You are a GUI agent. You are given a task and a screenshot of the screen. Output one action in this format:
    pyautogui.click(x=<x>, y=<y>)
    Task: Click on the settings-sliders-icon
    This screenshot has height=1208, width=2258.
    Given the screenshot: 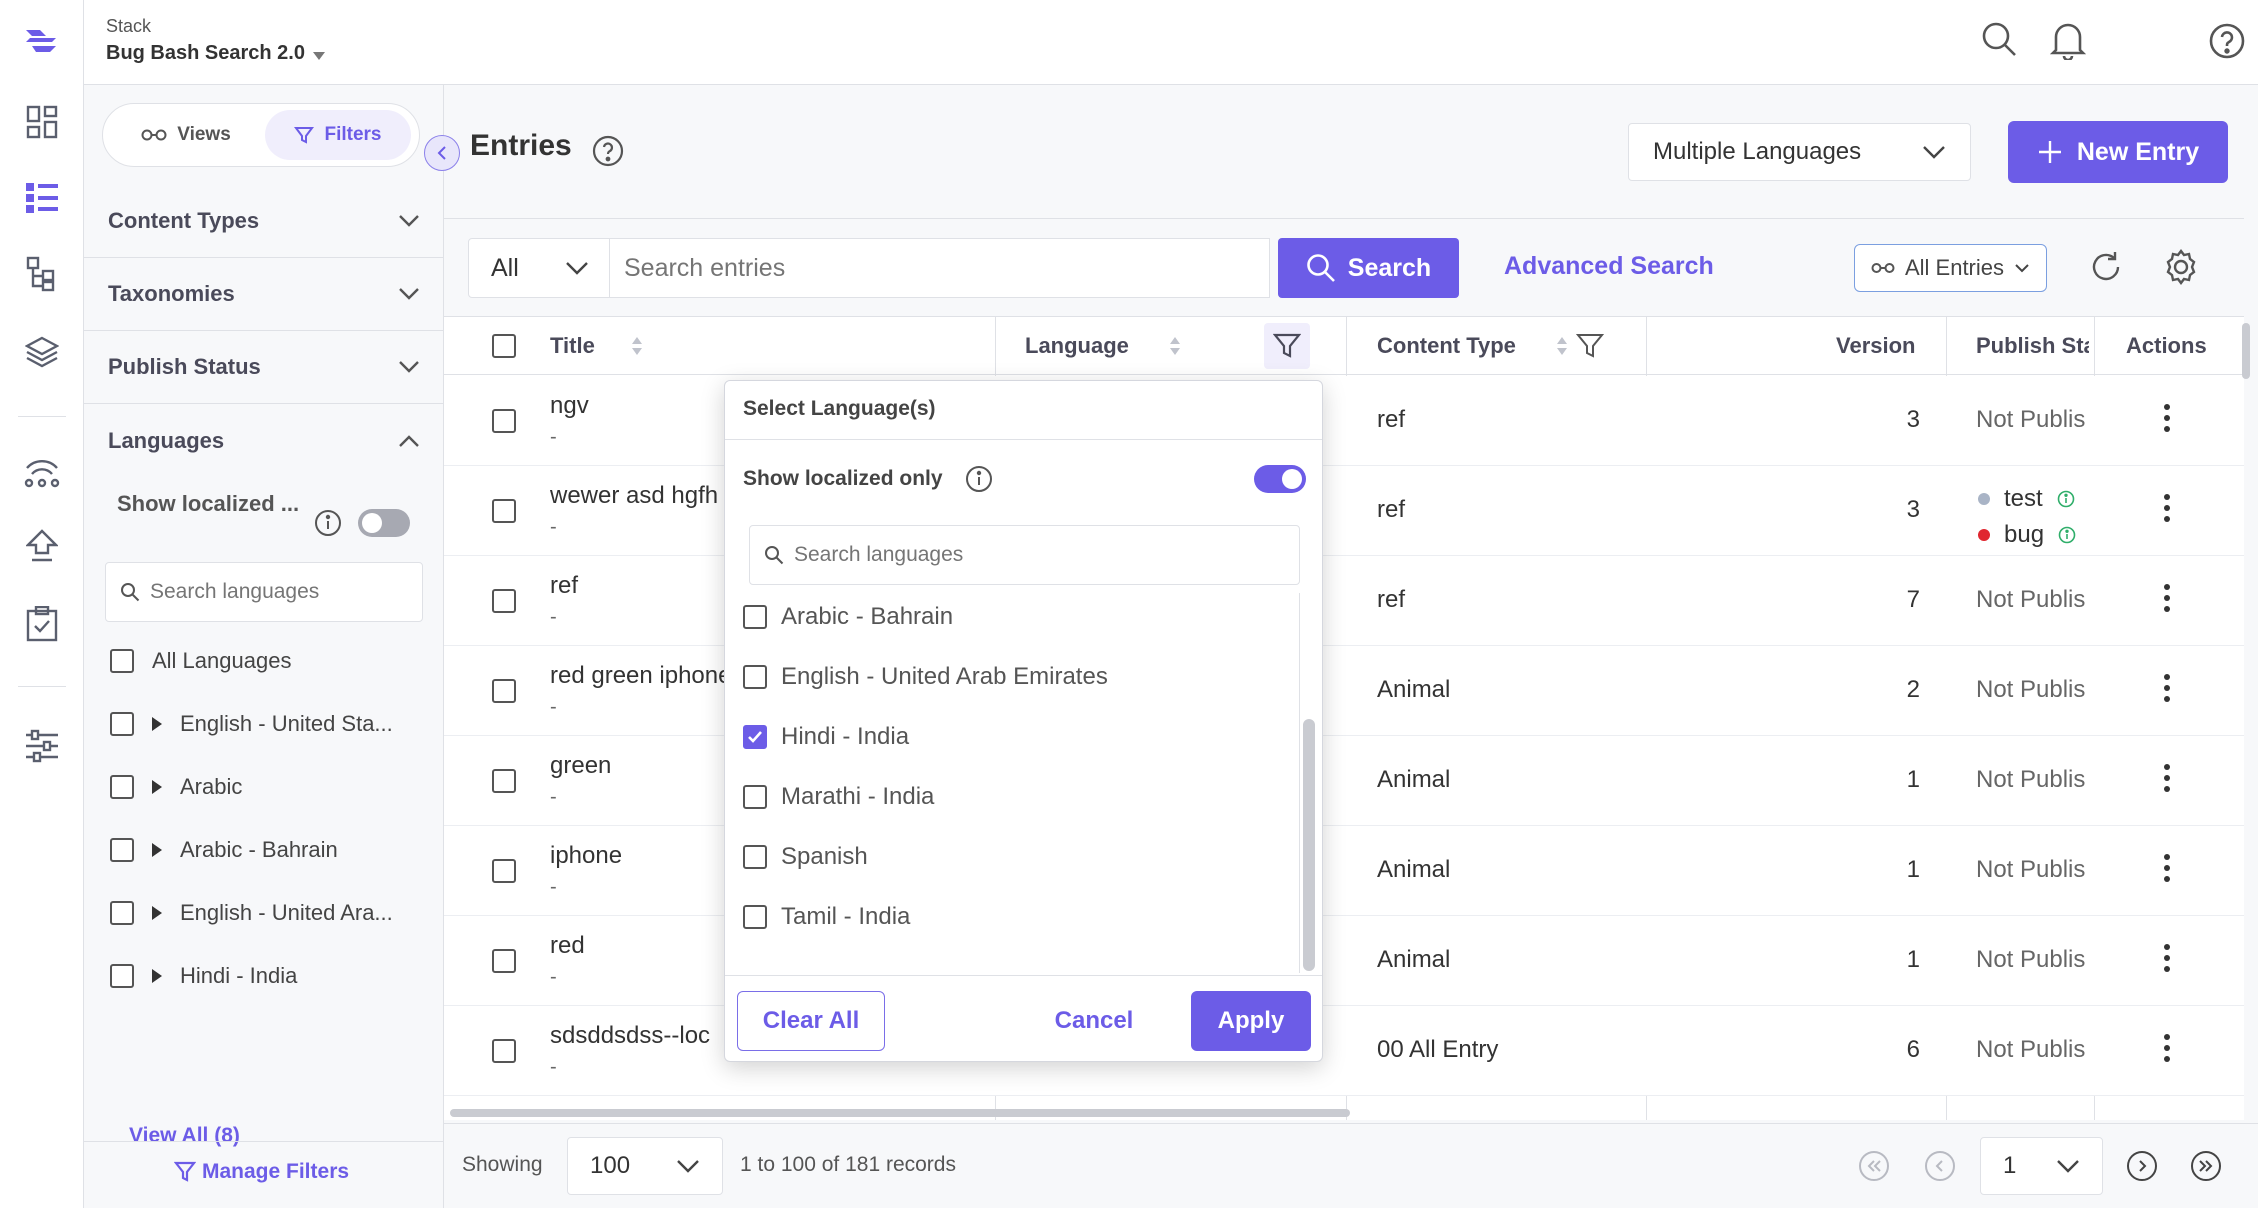 What is the action you would take?
    pyautogui.click(x=42, y=746)
    